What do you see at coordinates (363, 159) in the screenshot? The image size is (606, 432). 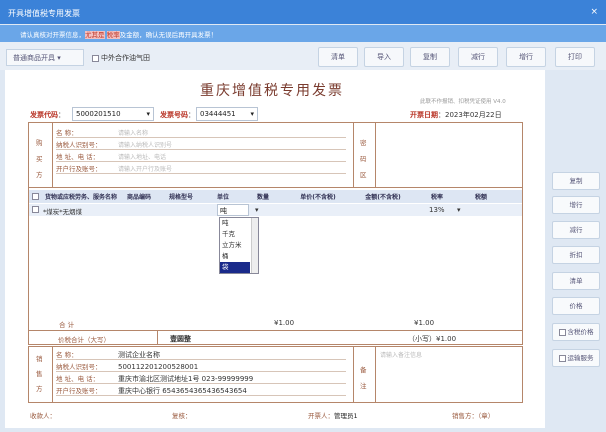 I see `cipher-area-label: 密码区` at bounding box center [363, 159].